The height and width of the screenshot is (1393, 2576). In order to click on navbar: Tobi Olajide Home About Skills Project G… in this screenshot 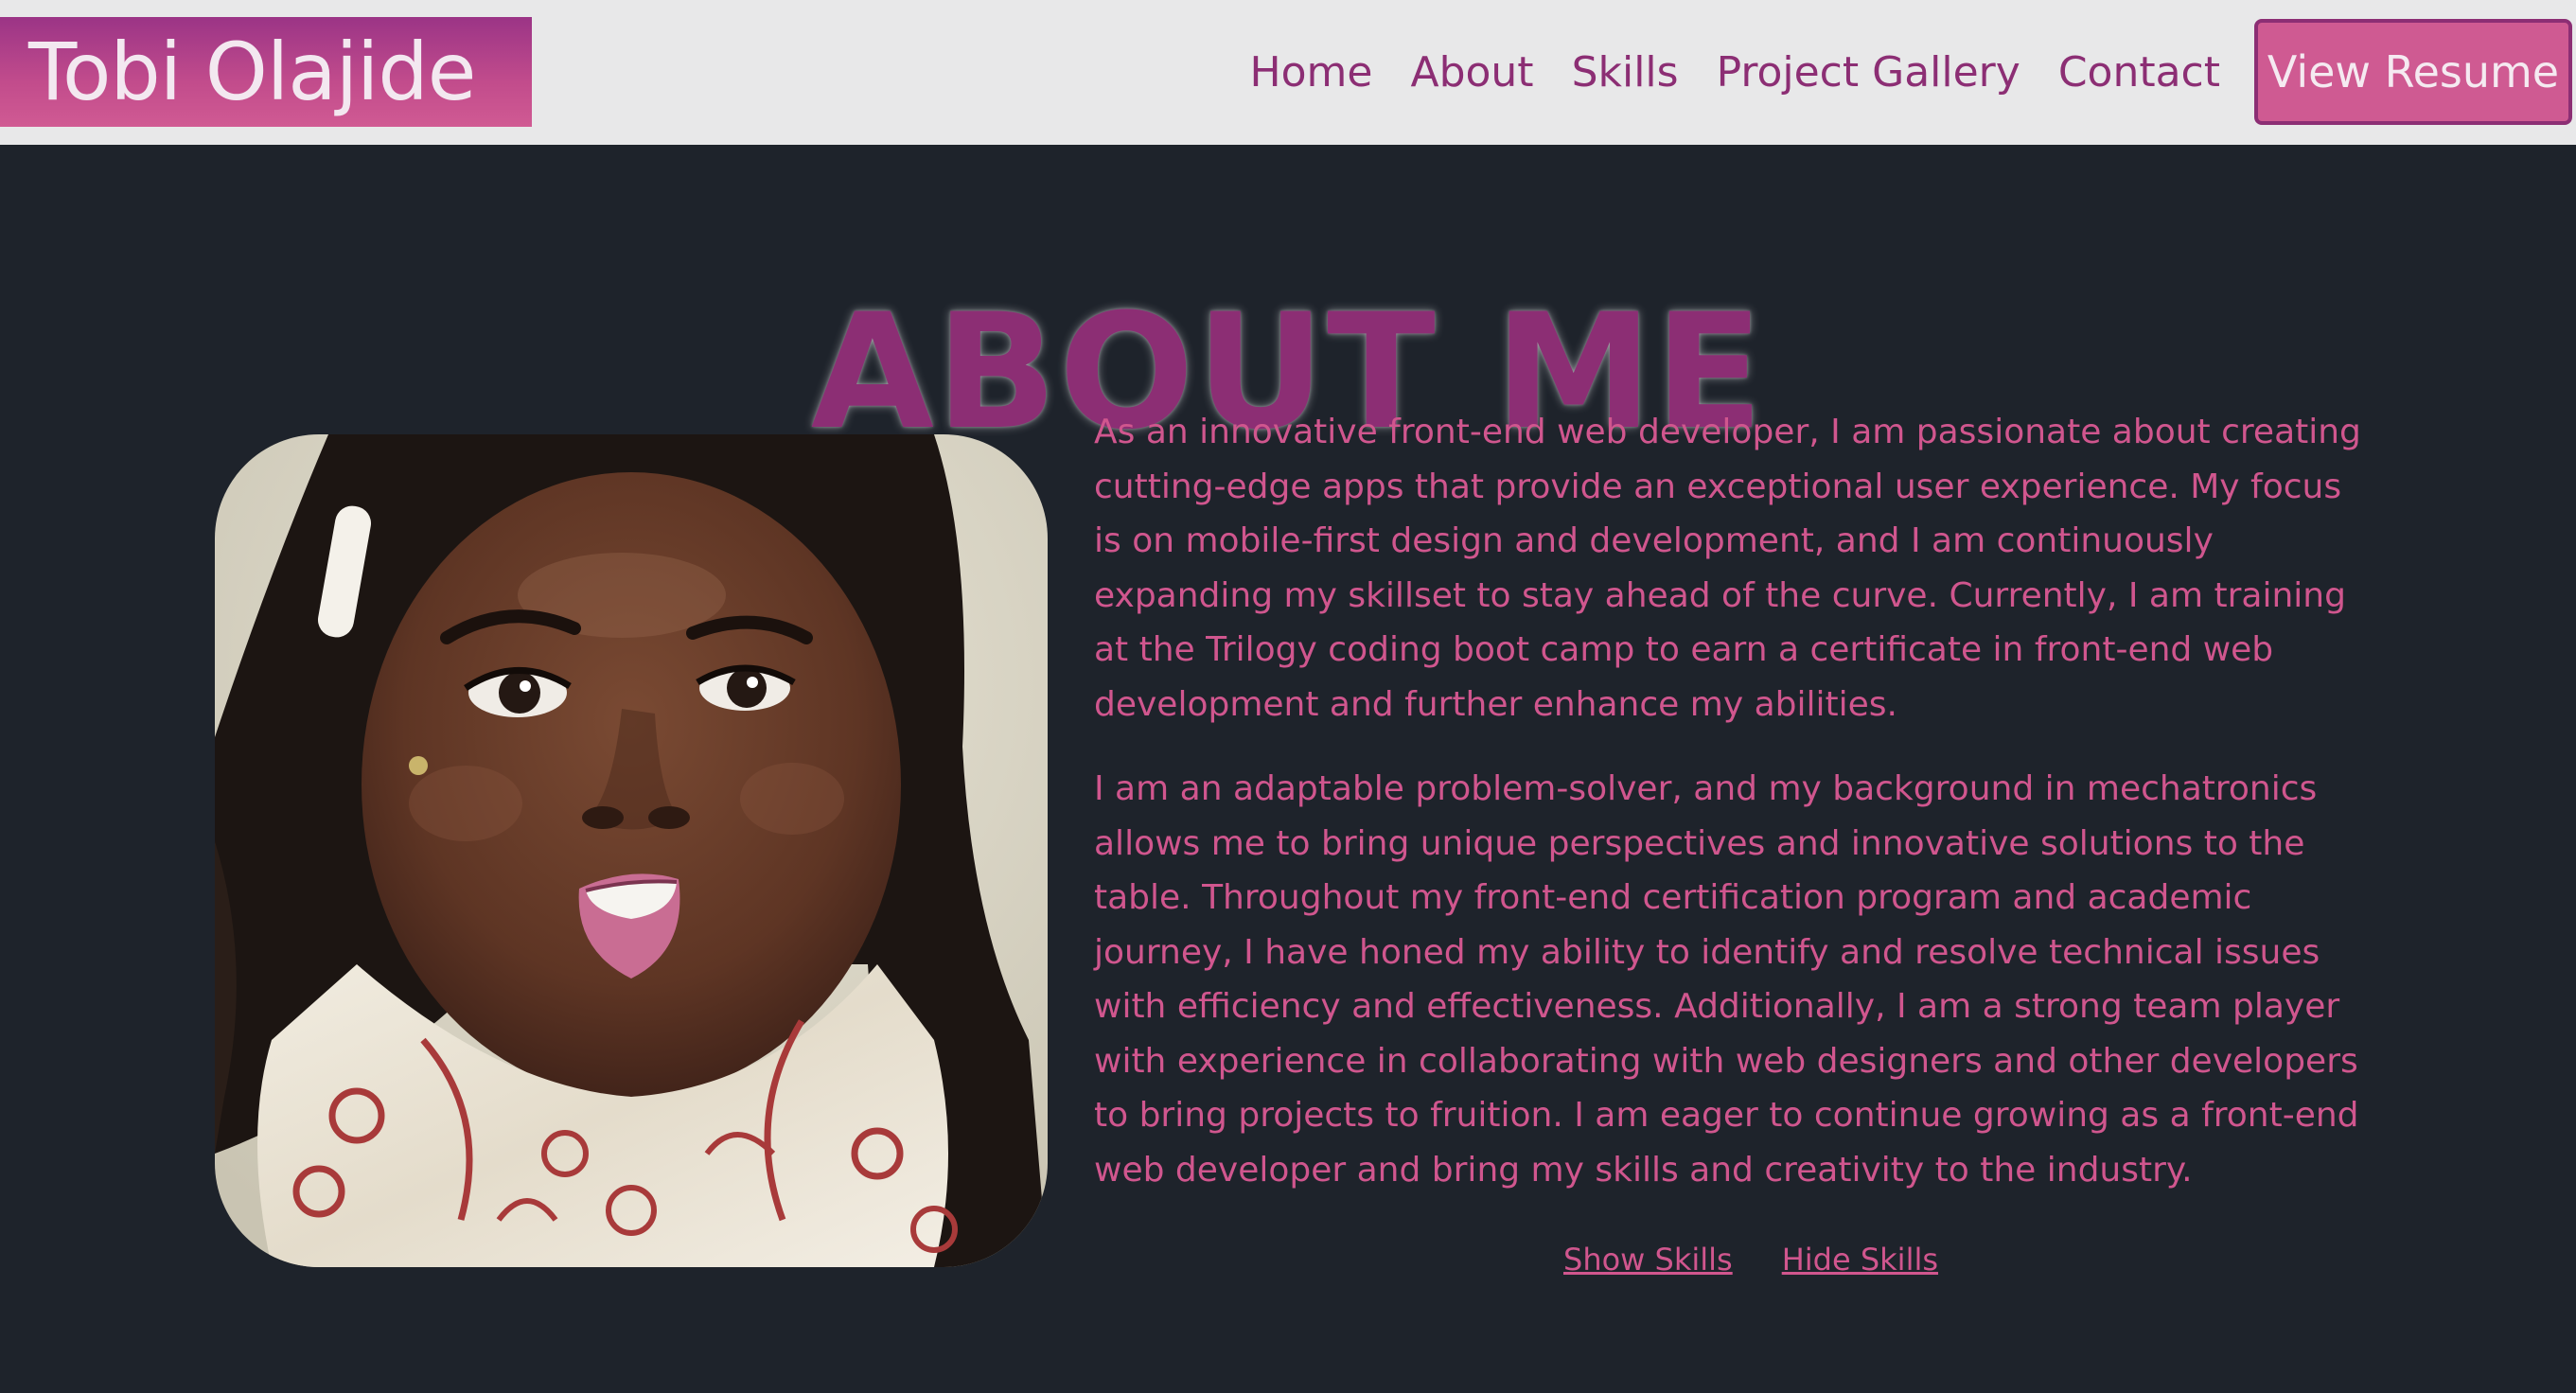, I will do `click(1288, 72)`.